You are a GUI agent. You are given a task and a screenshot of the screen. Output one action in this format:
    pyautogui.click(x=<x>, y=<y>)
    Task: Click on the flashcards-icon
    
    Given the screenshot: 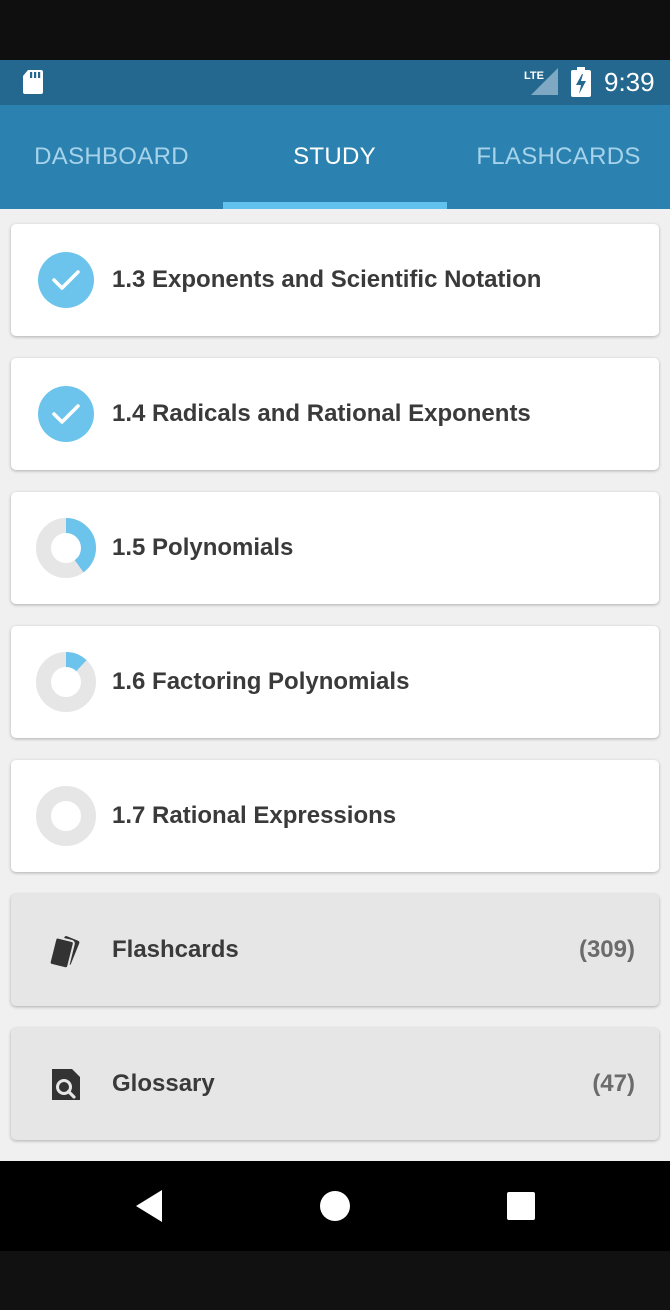 What is the action you would take?
    pyautogui.click(x=64, y=953)
    